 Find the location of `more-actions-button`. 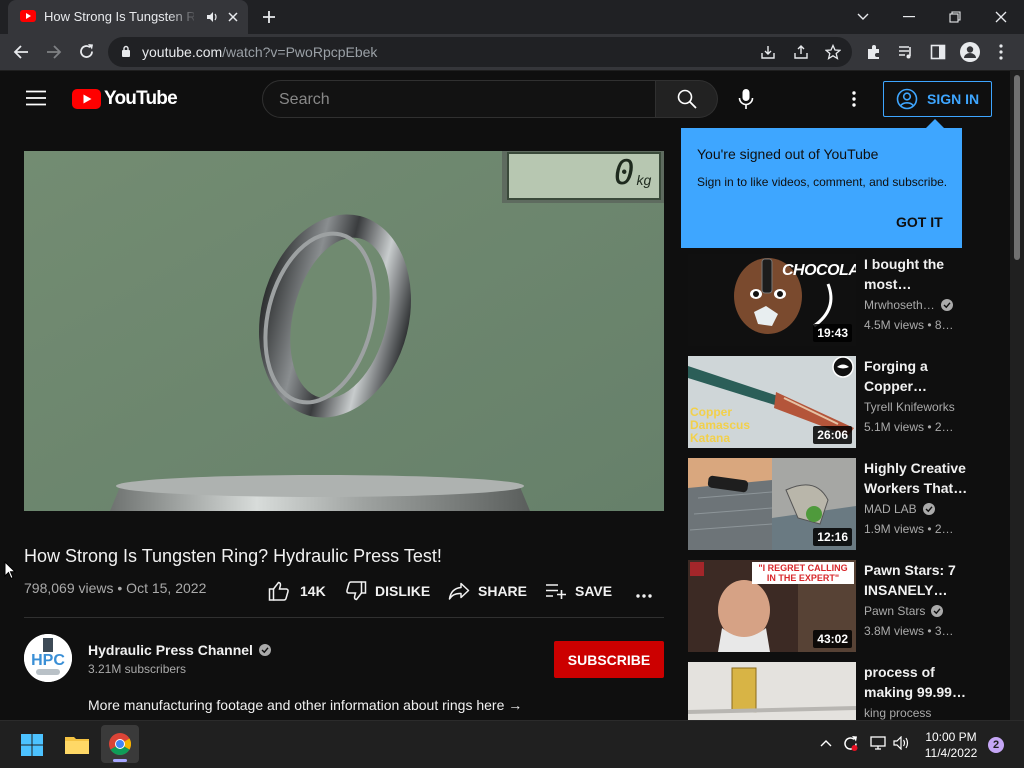

more-actions-button is located at coordinates (644, 596).